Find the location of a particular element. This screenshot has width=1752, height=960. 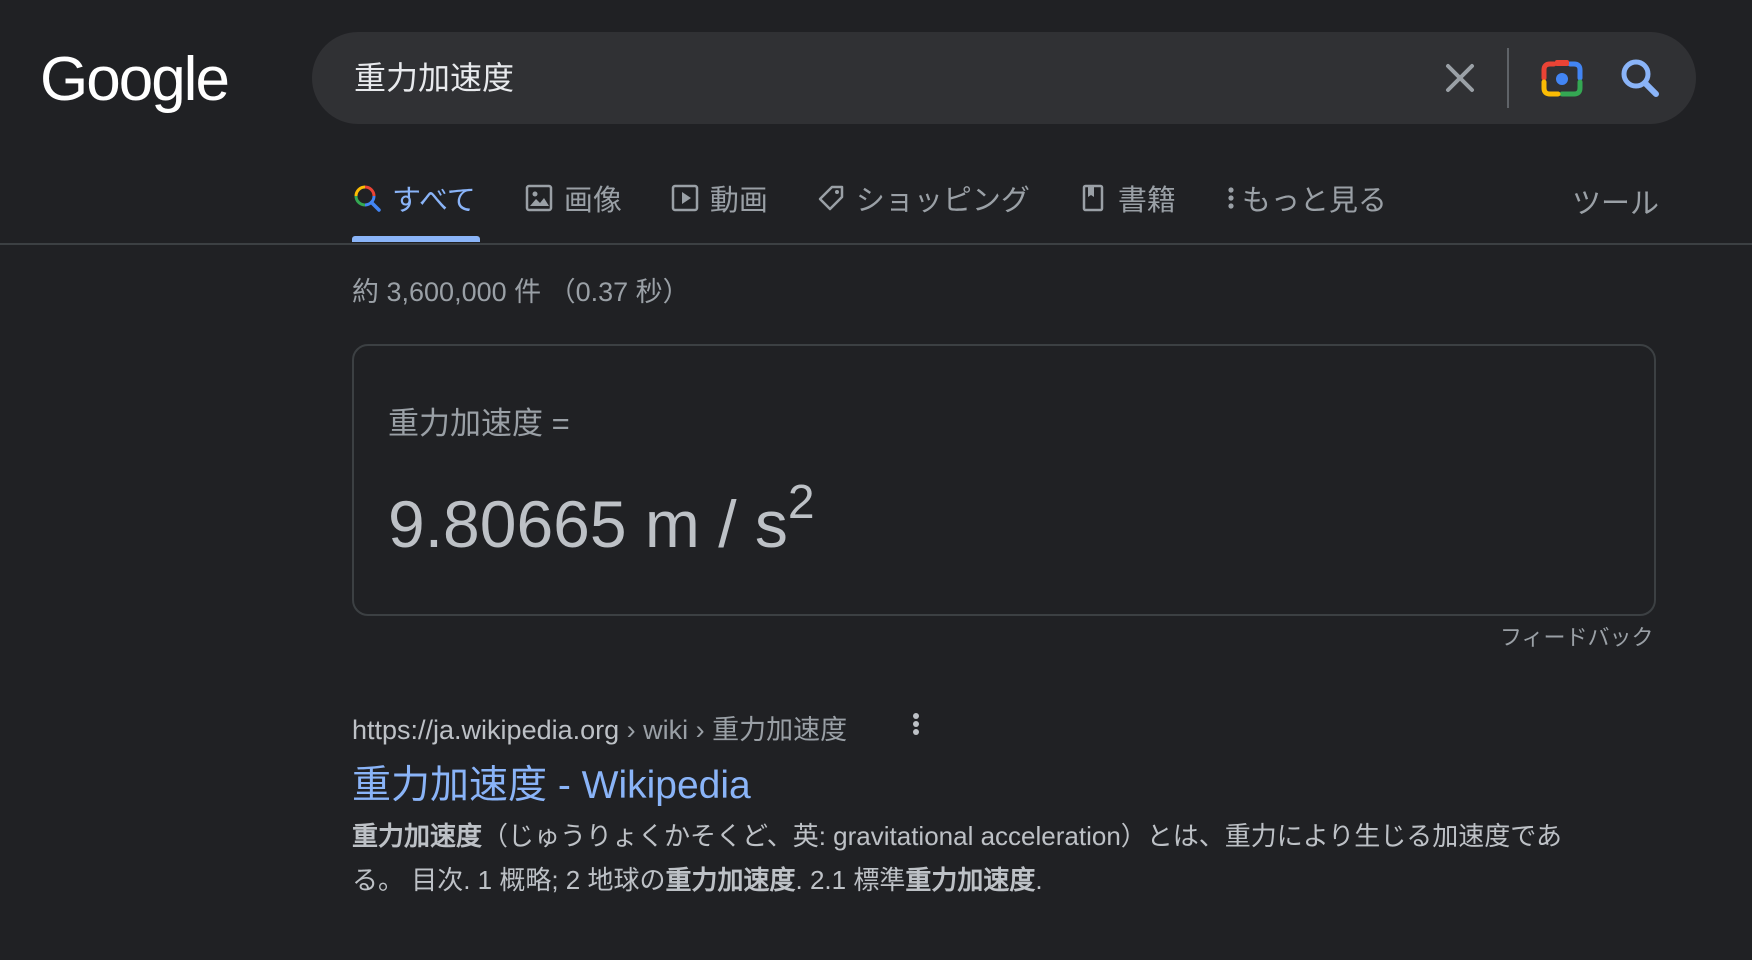

search-input: 重力加速度 is located at coordinates (434, 78).